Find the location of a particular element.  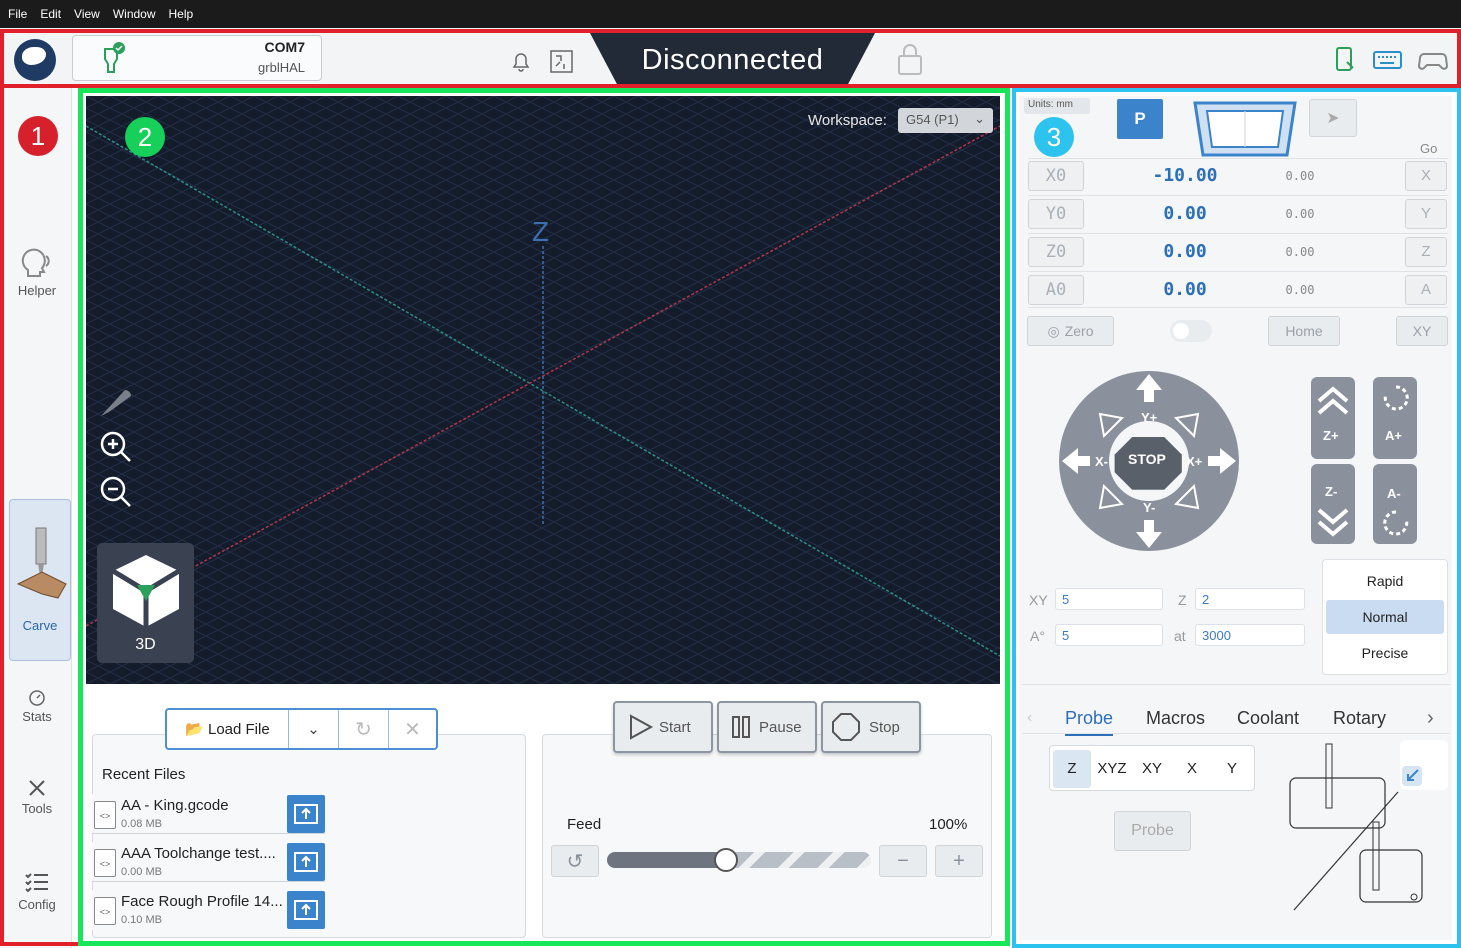

workspace-label: Workspace: is located at coordinates (847, 120).